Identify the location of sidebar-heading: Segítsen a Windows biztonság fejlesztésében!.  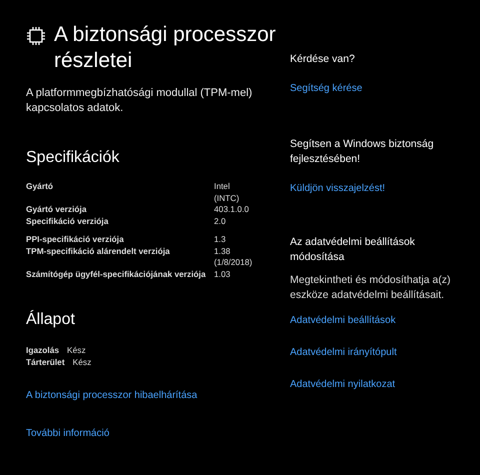
(362, 152).